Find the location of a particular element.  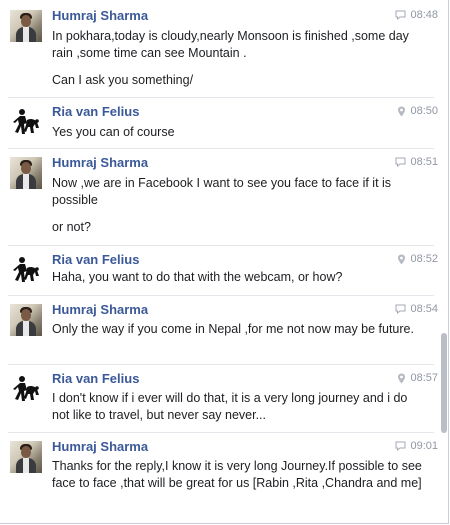

scrollbar-thumb is located at coordinates (444, 383).